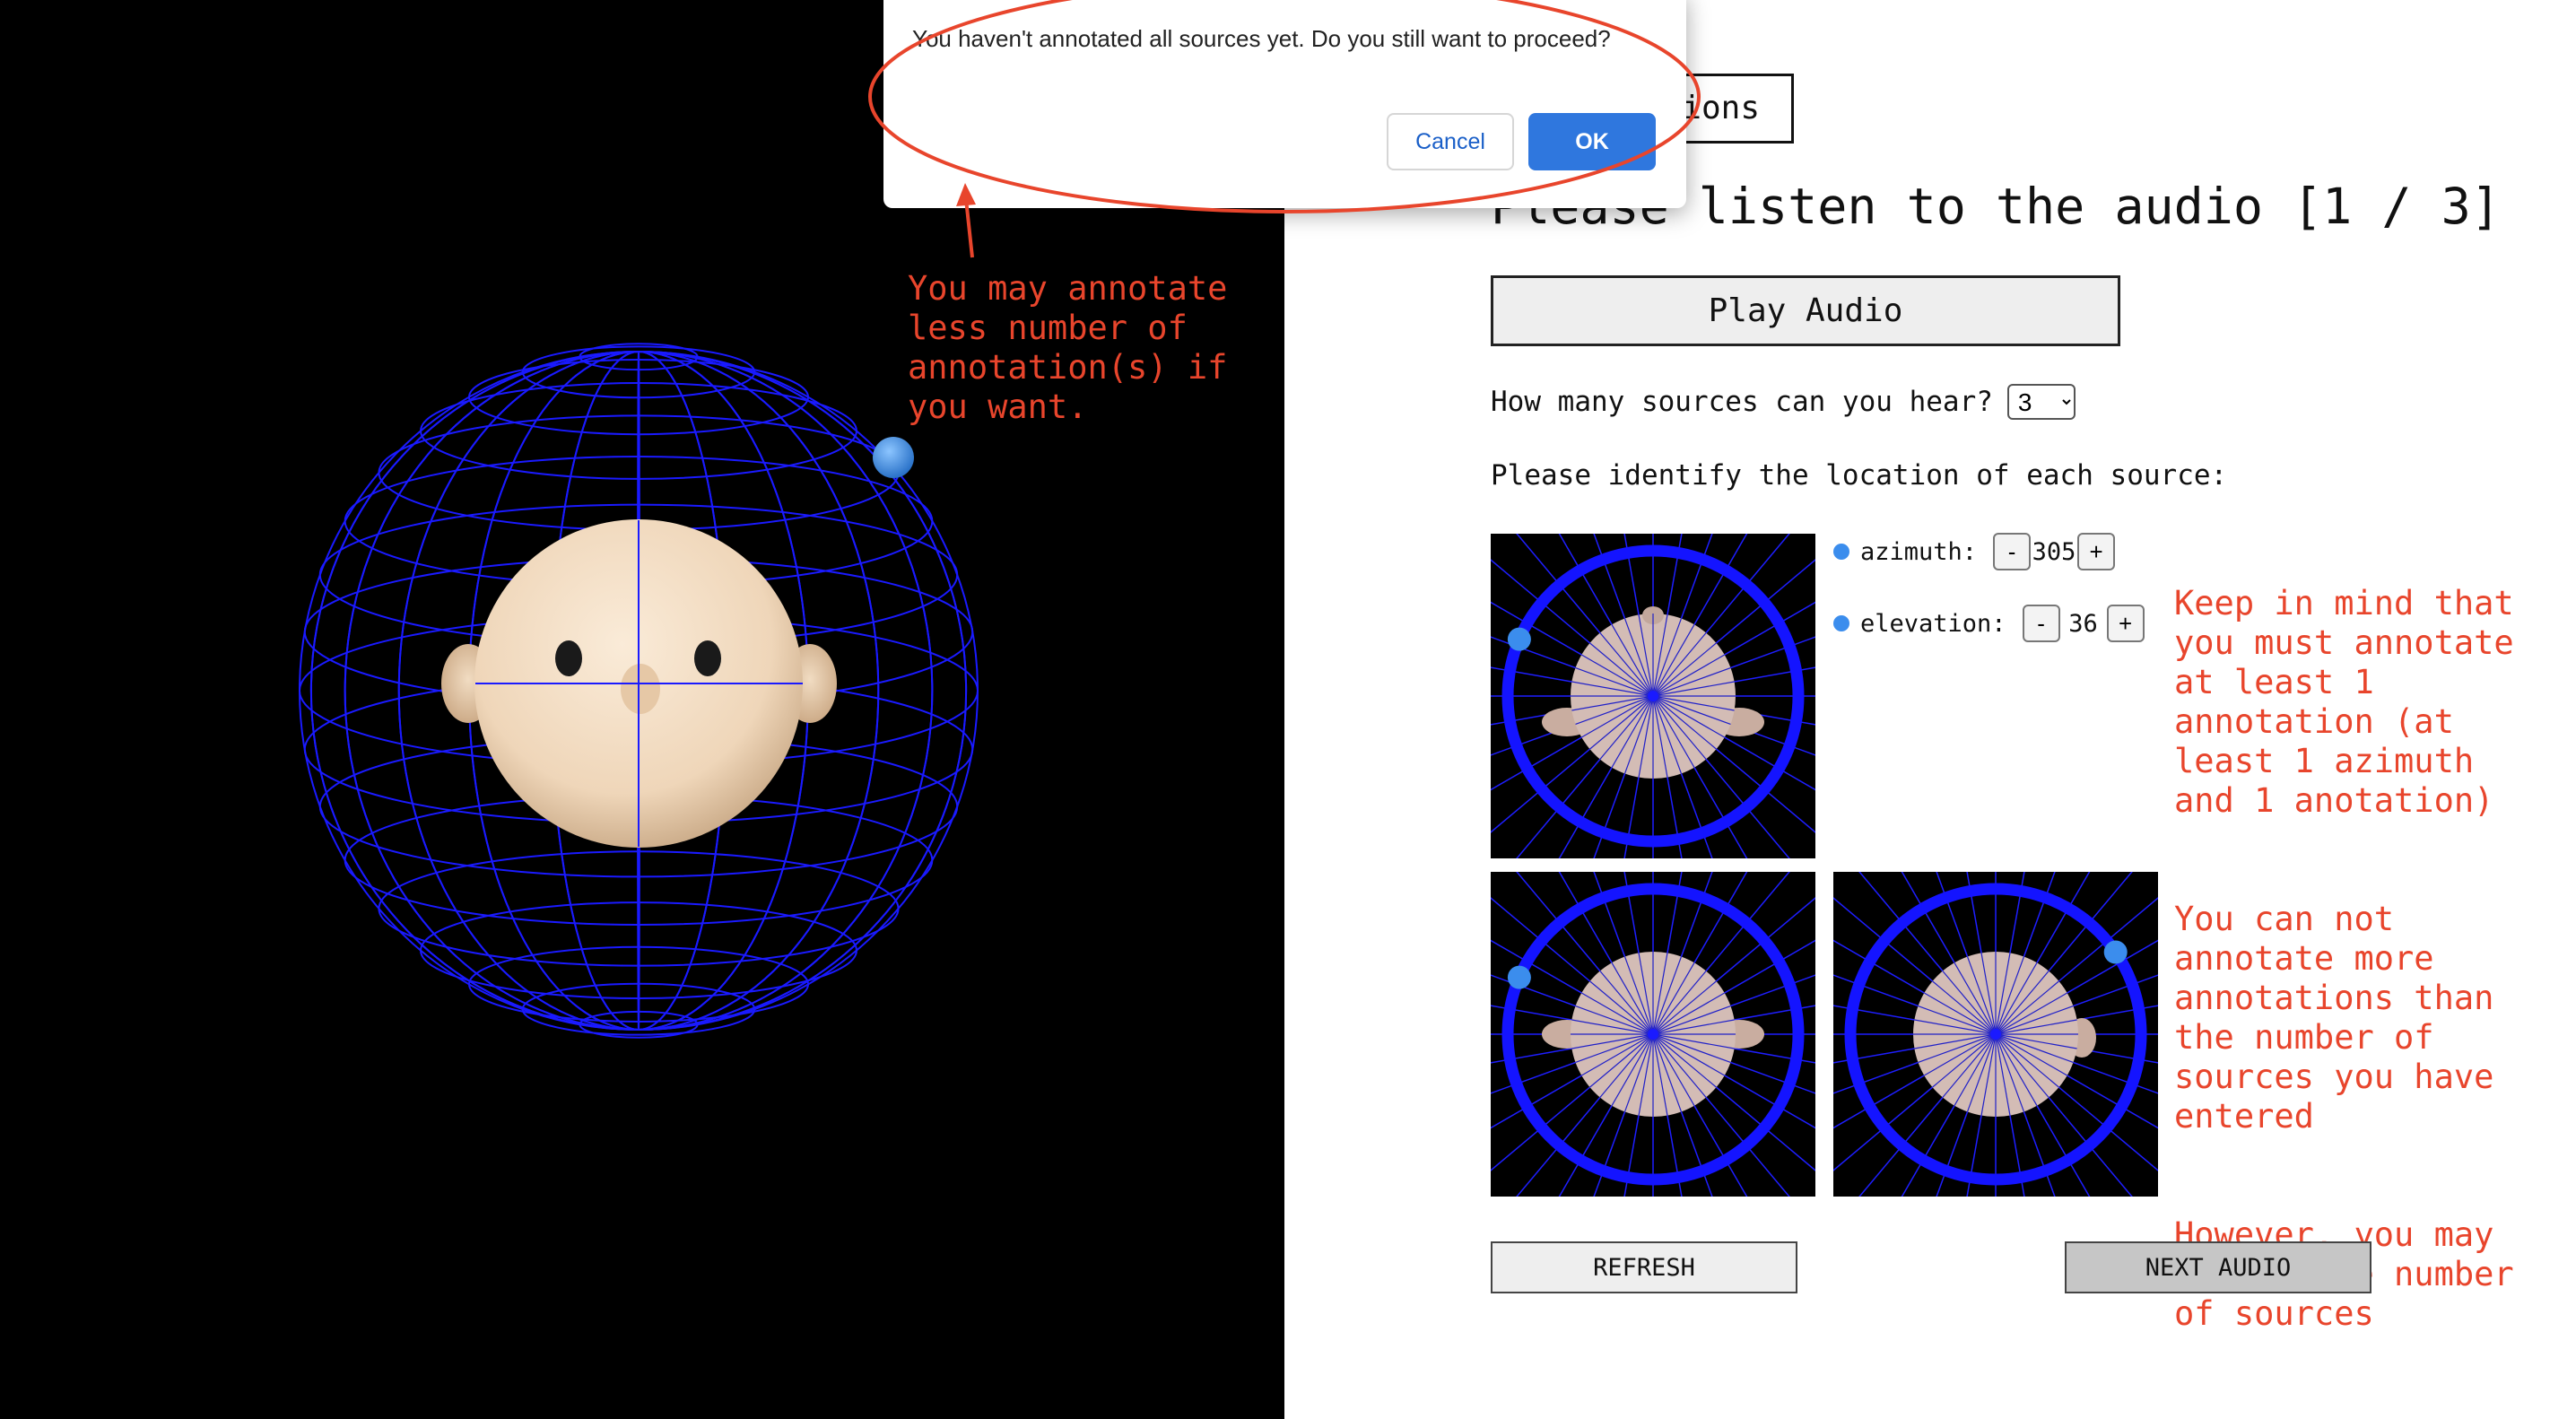  Describe the element at coordinates (1933, 623) in the screenshot. I see `elevation-label: elevation:` at that location.